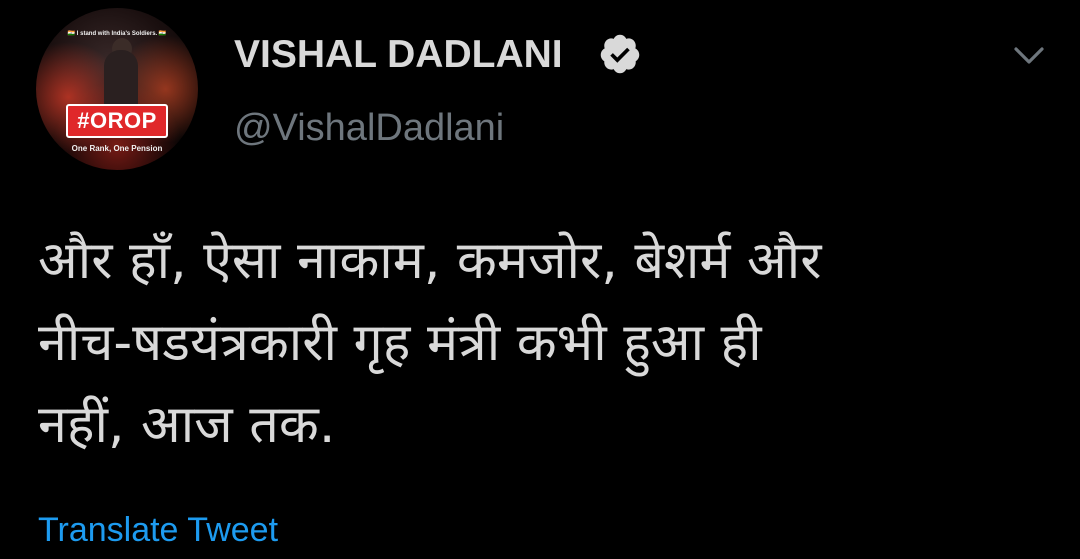 The width and height of the screenshot is (1080, 559). What do you see at coordinates (117, 121) in the screenshot?
I see `avatar-orop-badge: #OROP` at bounding box center [117, 121].